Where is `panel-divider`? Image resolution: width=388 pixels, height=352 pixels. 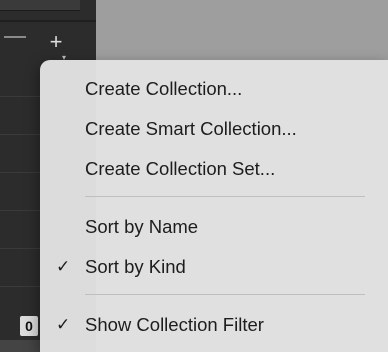 panel-divider is located at coordinates (48, 21).